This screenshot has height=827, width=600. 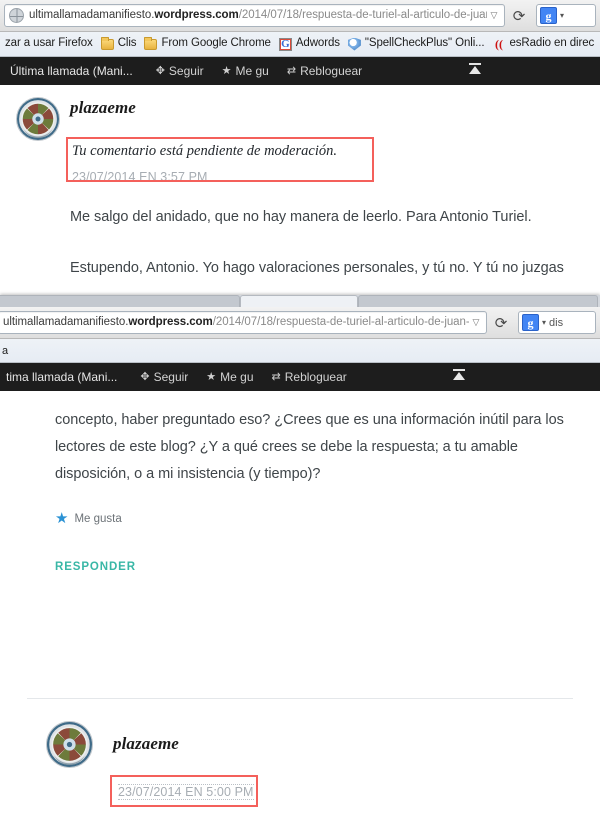 What do you see at coordinates (566, 15) in the screenshot?
I see `search-box-top: g ▾` at bounding box center [566, 15].